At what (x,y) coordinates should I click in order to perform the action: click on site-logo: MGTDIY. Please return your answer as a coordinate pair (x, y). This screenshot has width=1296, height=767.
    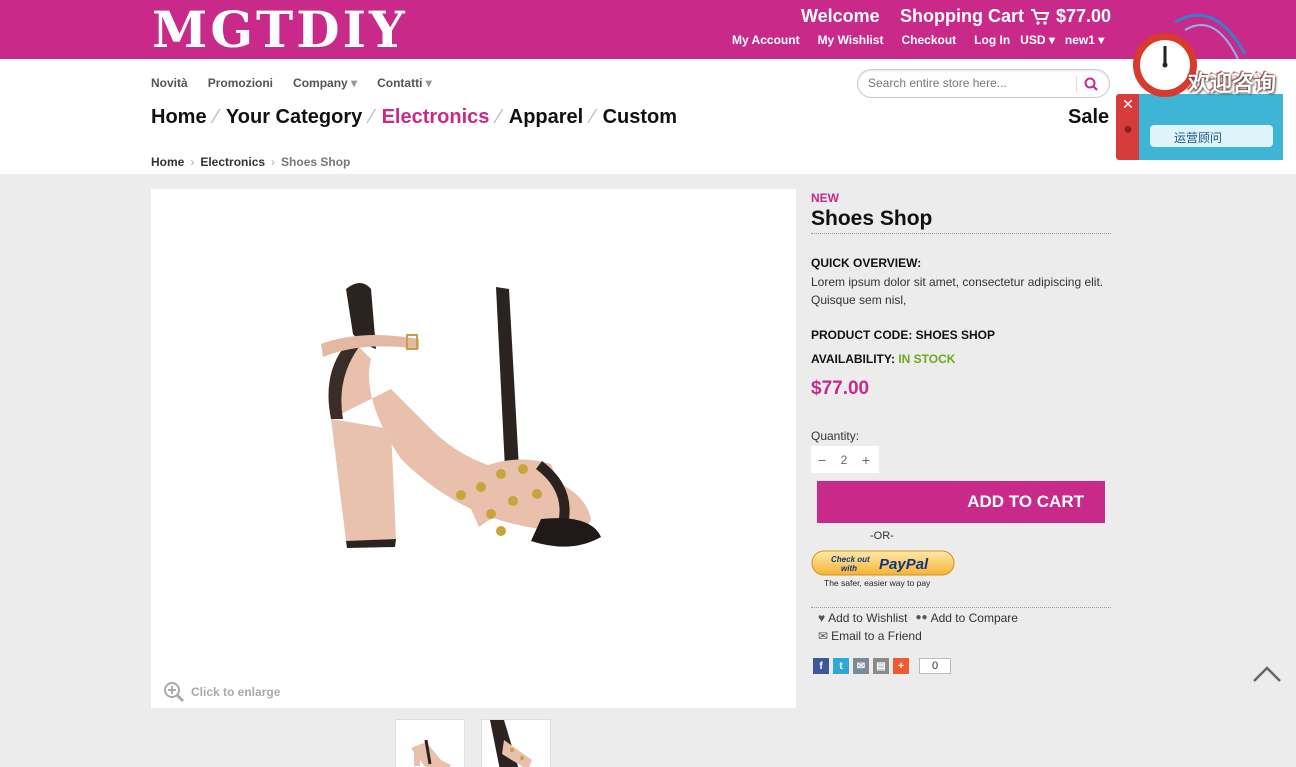
    Looking at the image, I should click on (280, 30).